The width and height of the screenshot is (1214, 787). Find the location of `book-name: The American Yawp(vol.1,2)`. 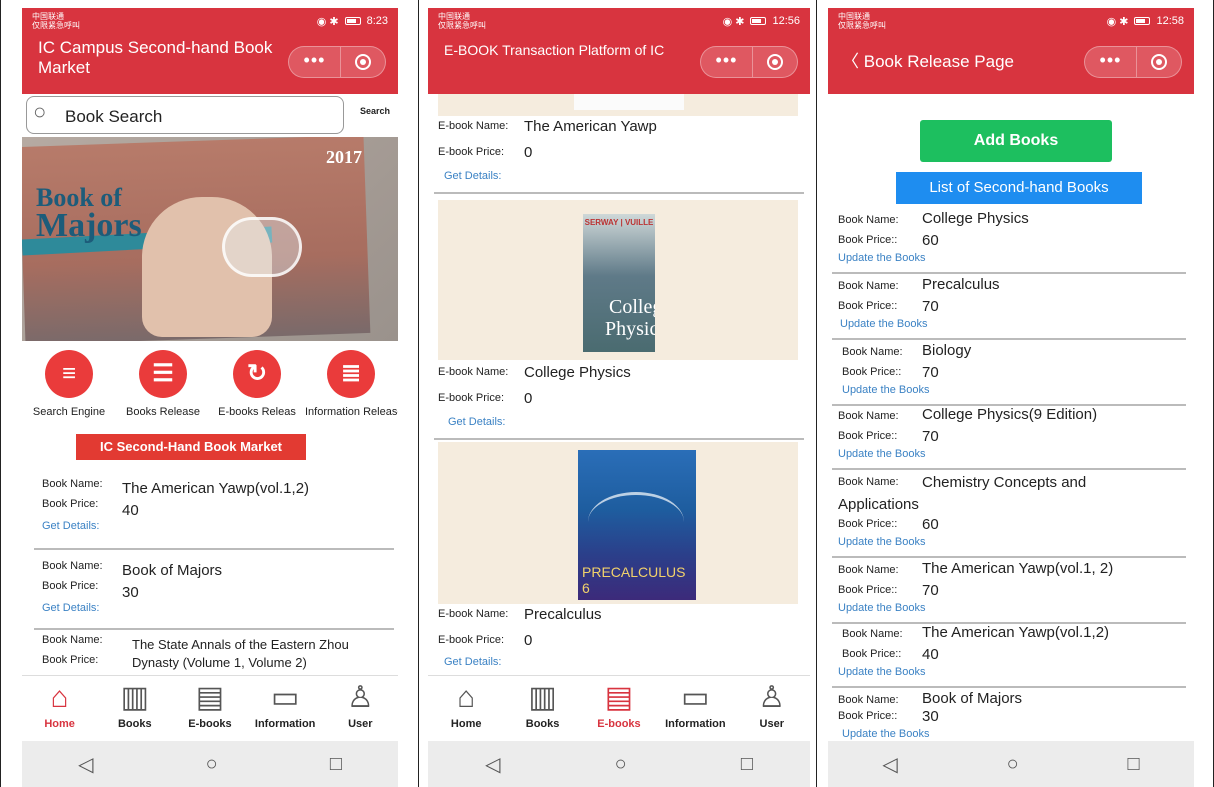

book-name: The American Yawp(vol.1,2) is located at coordinates (1016, 632).